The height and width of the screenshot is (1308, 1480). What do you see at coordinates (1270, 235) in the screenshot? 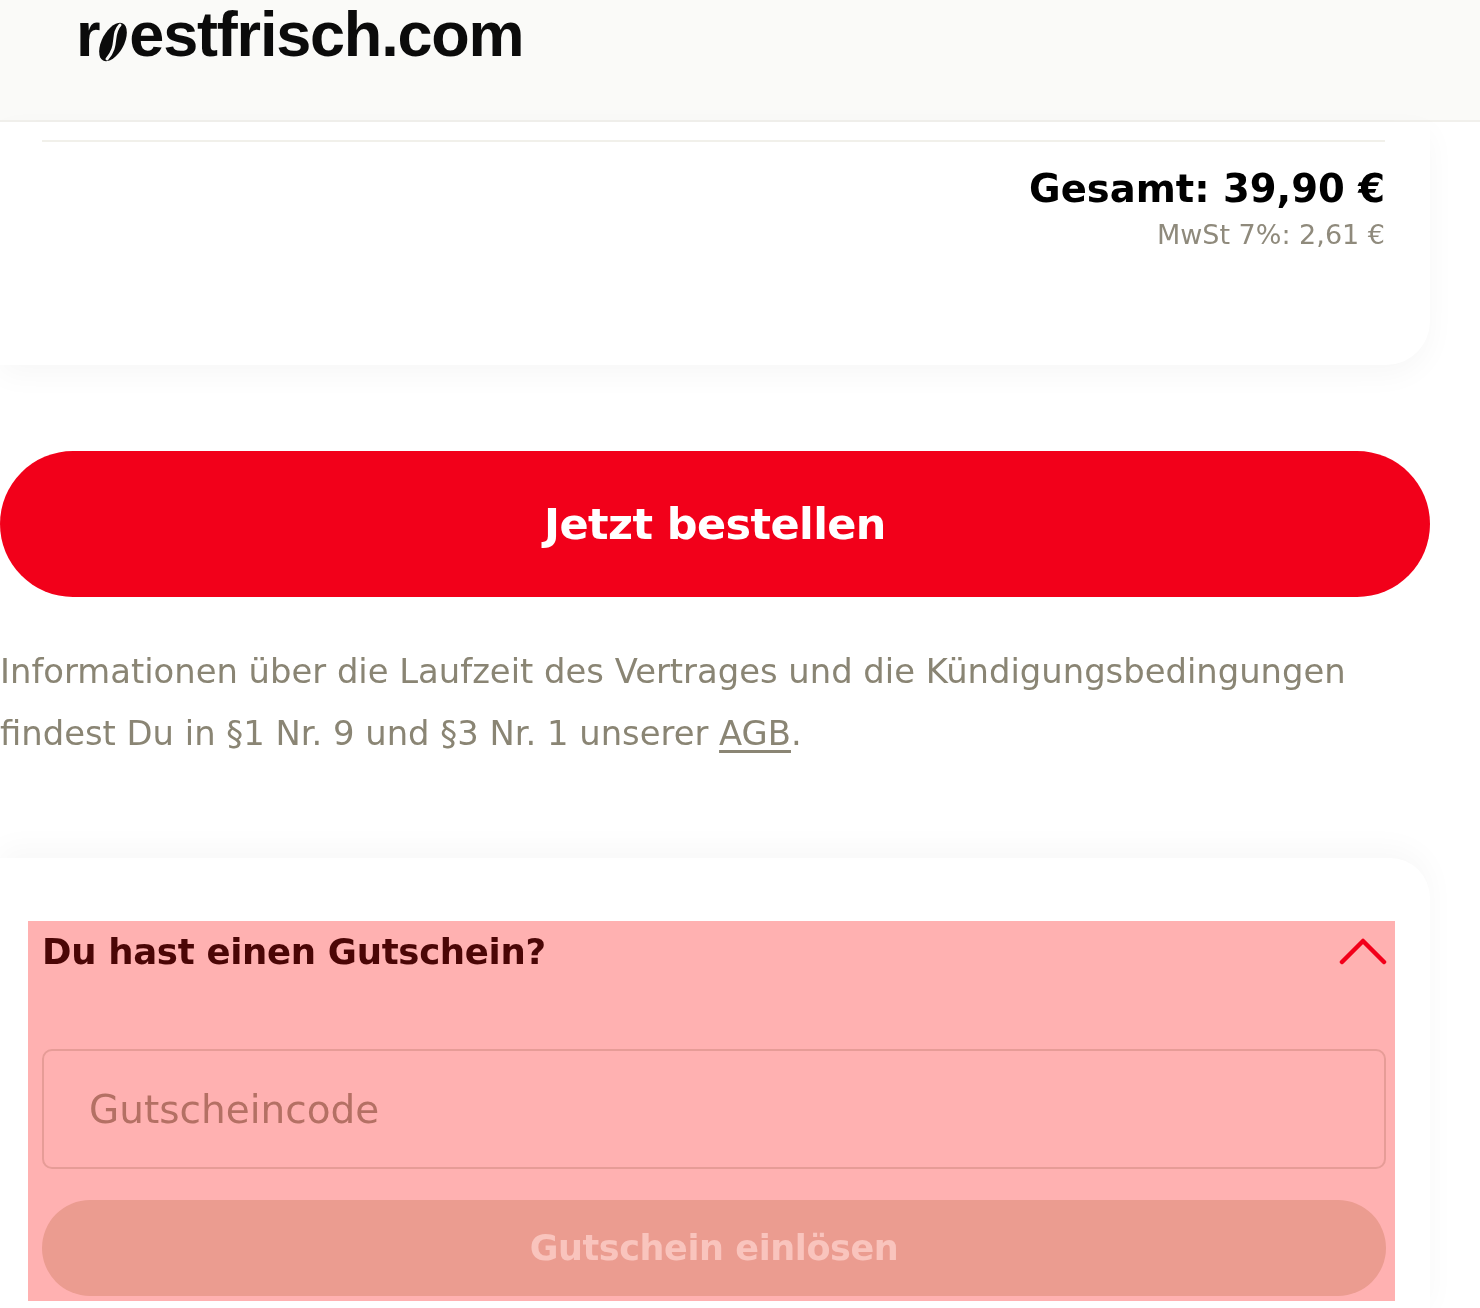
I see `vat-amount: MwSt 7%: 2,61 €` at bounding box center [1270, 235].